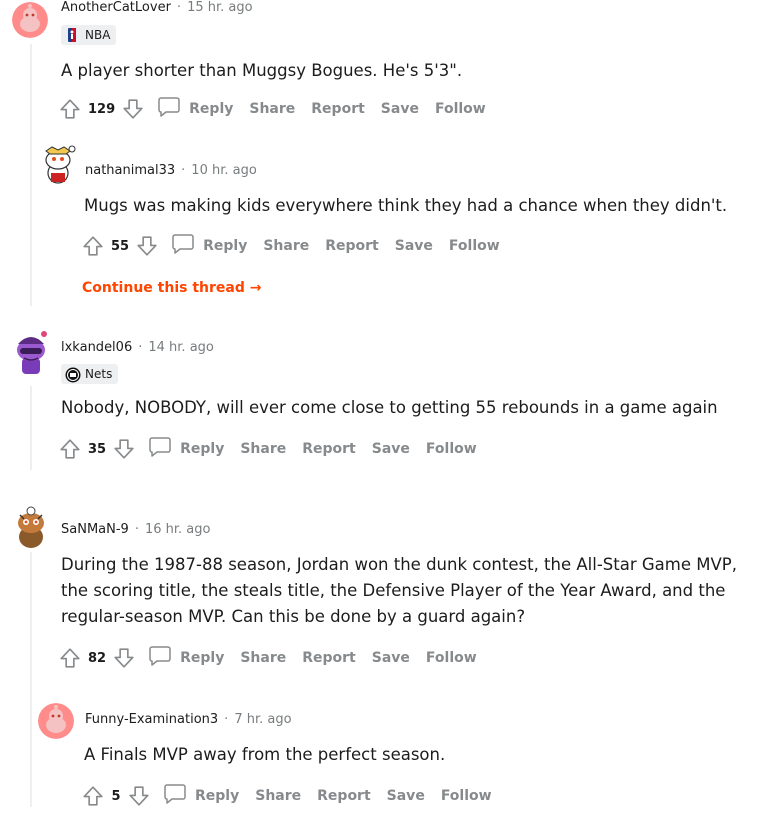 Image resolution: width=758 pixels, height=813 pixels. Describe the element at coordinates (224, 170) in the screenshot. I see `timestamp: 10 hr. ago` at that location.